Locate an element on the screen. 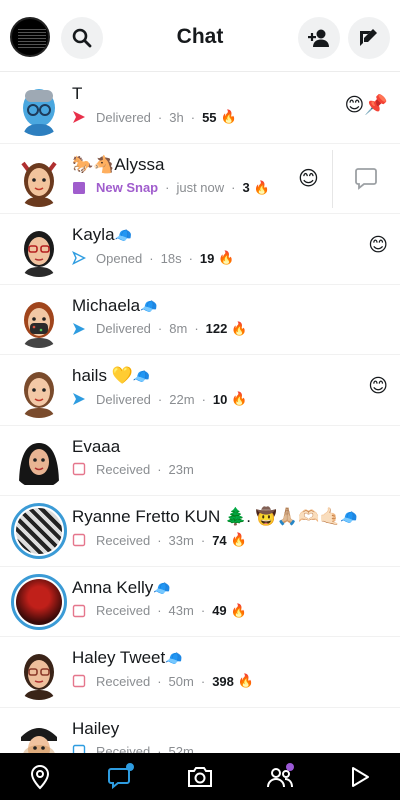 This screenshot has height=800, width=400. chat-row: Haley Tweet🧢 Received · 50m · 398 🔥 is located at coordinates (200, 672).